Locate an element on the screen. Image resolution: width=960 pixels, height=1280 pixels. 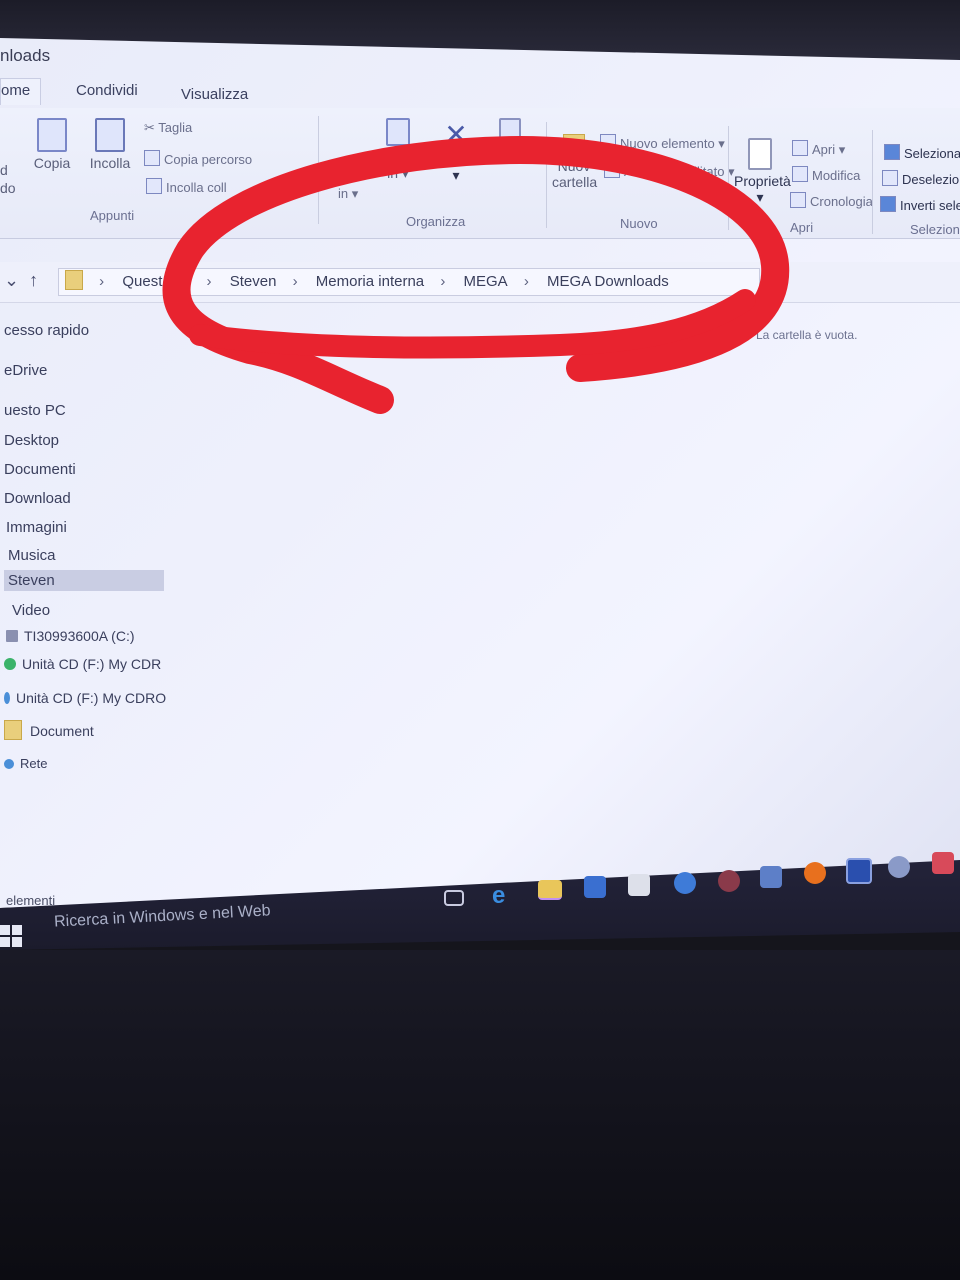
nav-item-steven: Steven is located at coordinates (84, 580).